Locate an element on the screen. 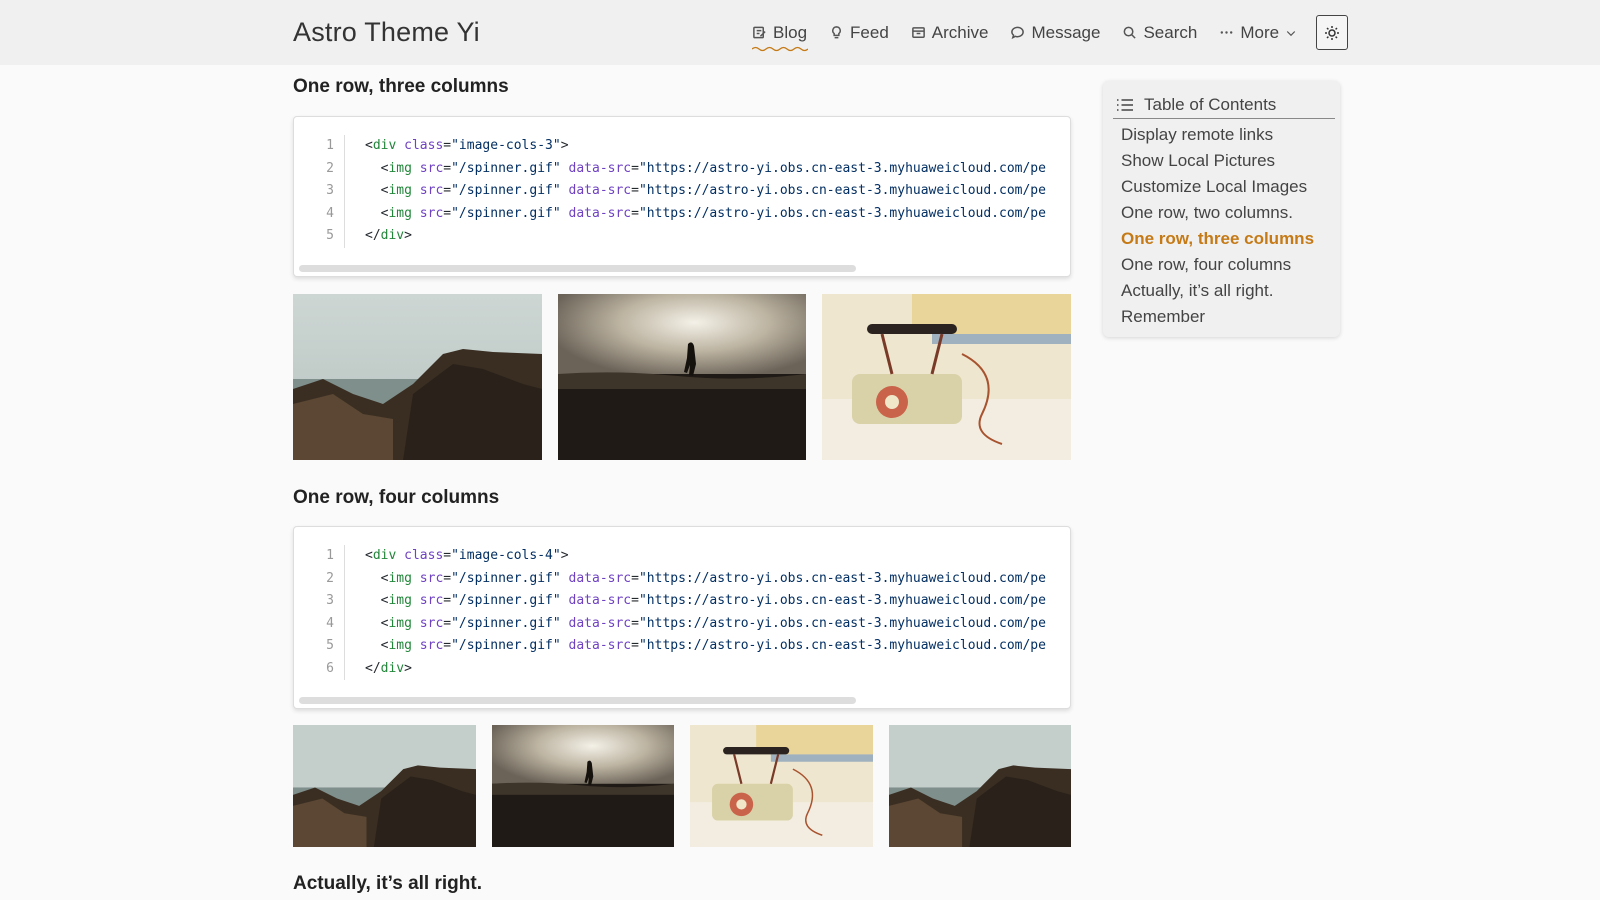 Image resolution: width=1600 pixels, height=900 pixels. code-line: 1 <div class="image-cols-3"> is located at coordinates (682, 146).